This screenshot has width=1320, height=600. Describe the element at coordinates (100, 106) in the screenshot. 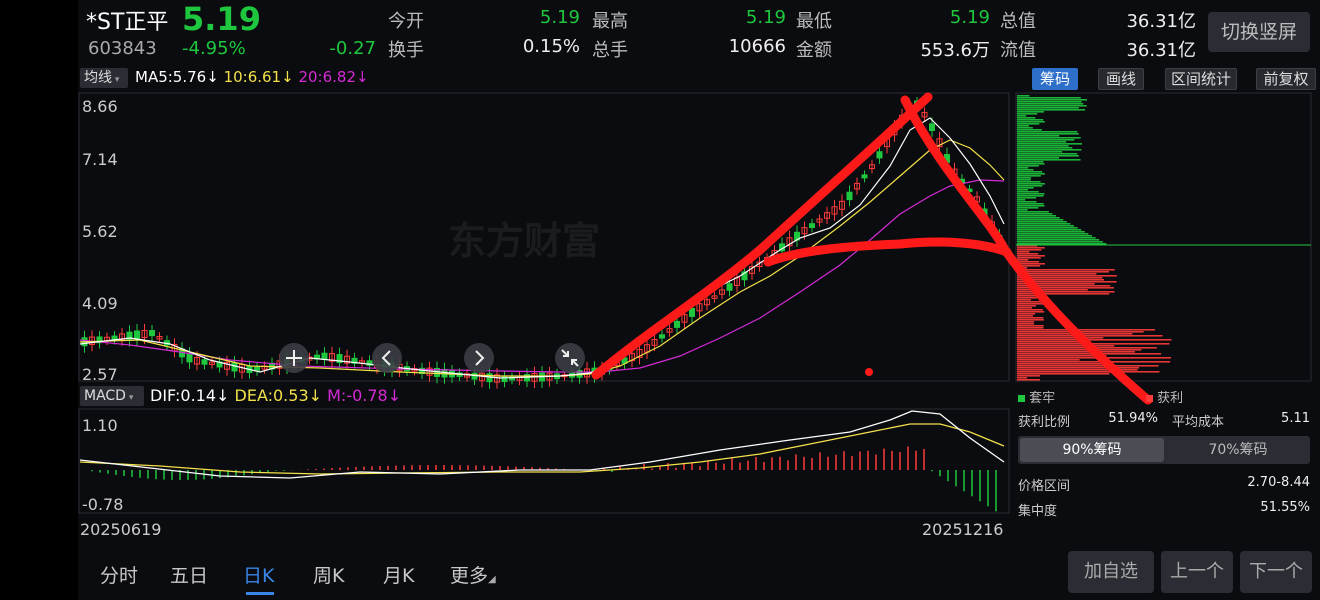

I see `price-axis-label: 8.66` at that location.